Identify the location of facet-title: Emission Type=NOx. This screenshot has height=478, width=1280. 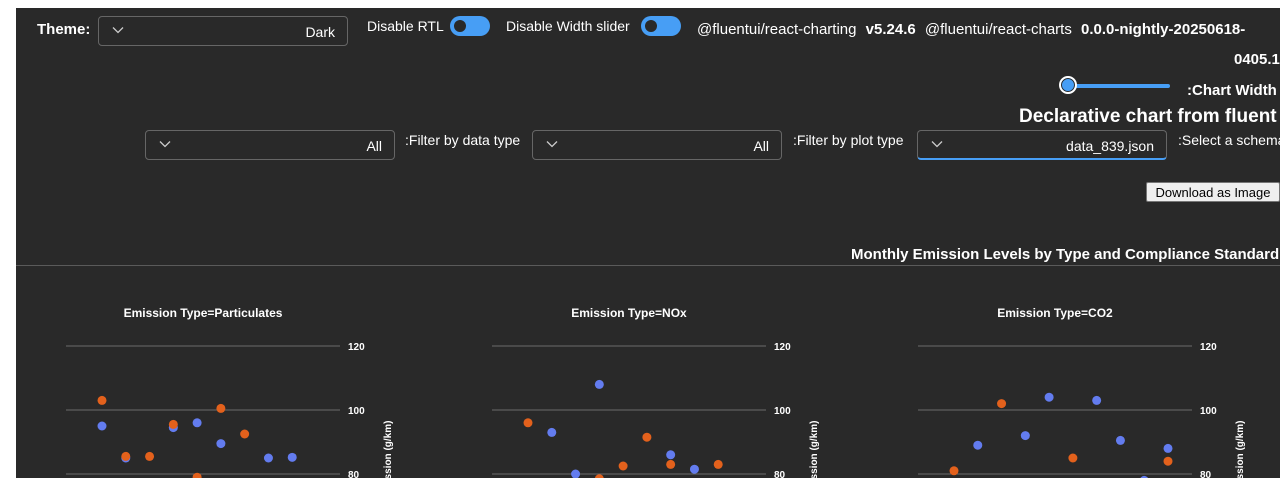
(629, 313).